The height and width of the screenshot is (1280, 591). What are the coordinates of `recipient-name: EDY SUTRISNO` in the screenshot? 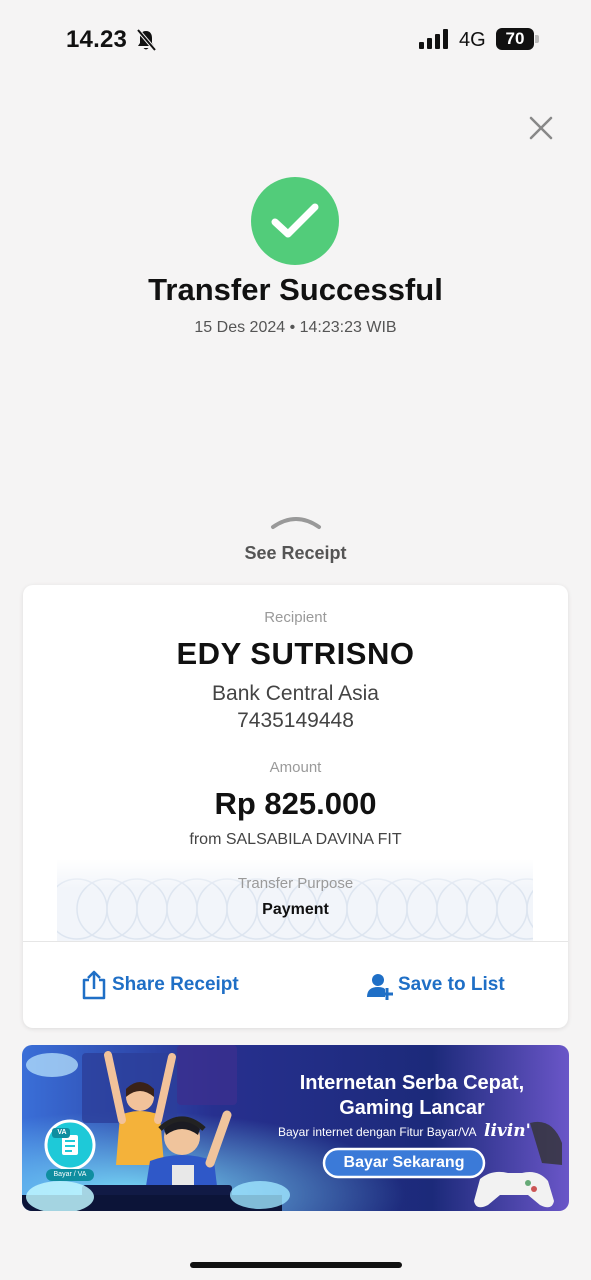 It's located at (295, 653).